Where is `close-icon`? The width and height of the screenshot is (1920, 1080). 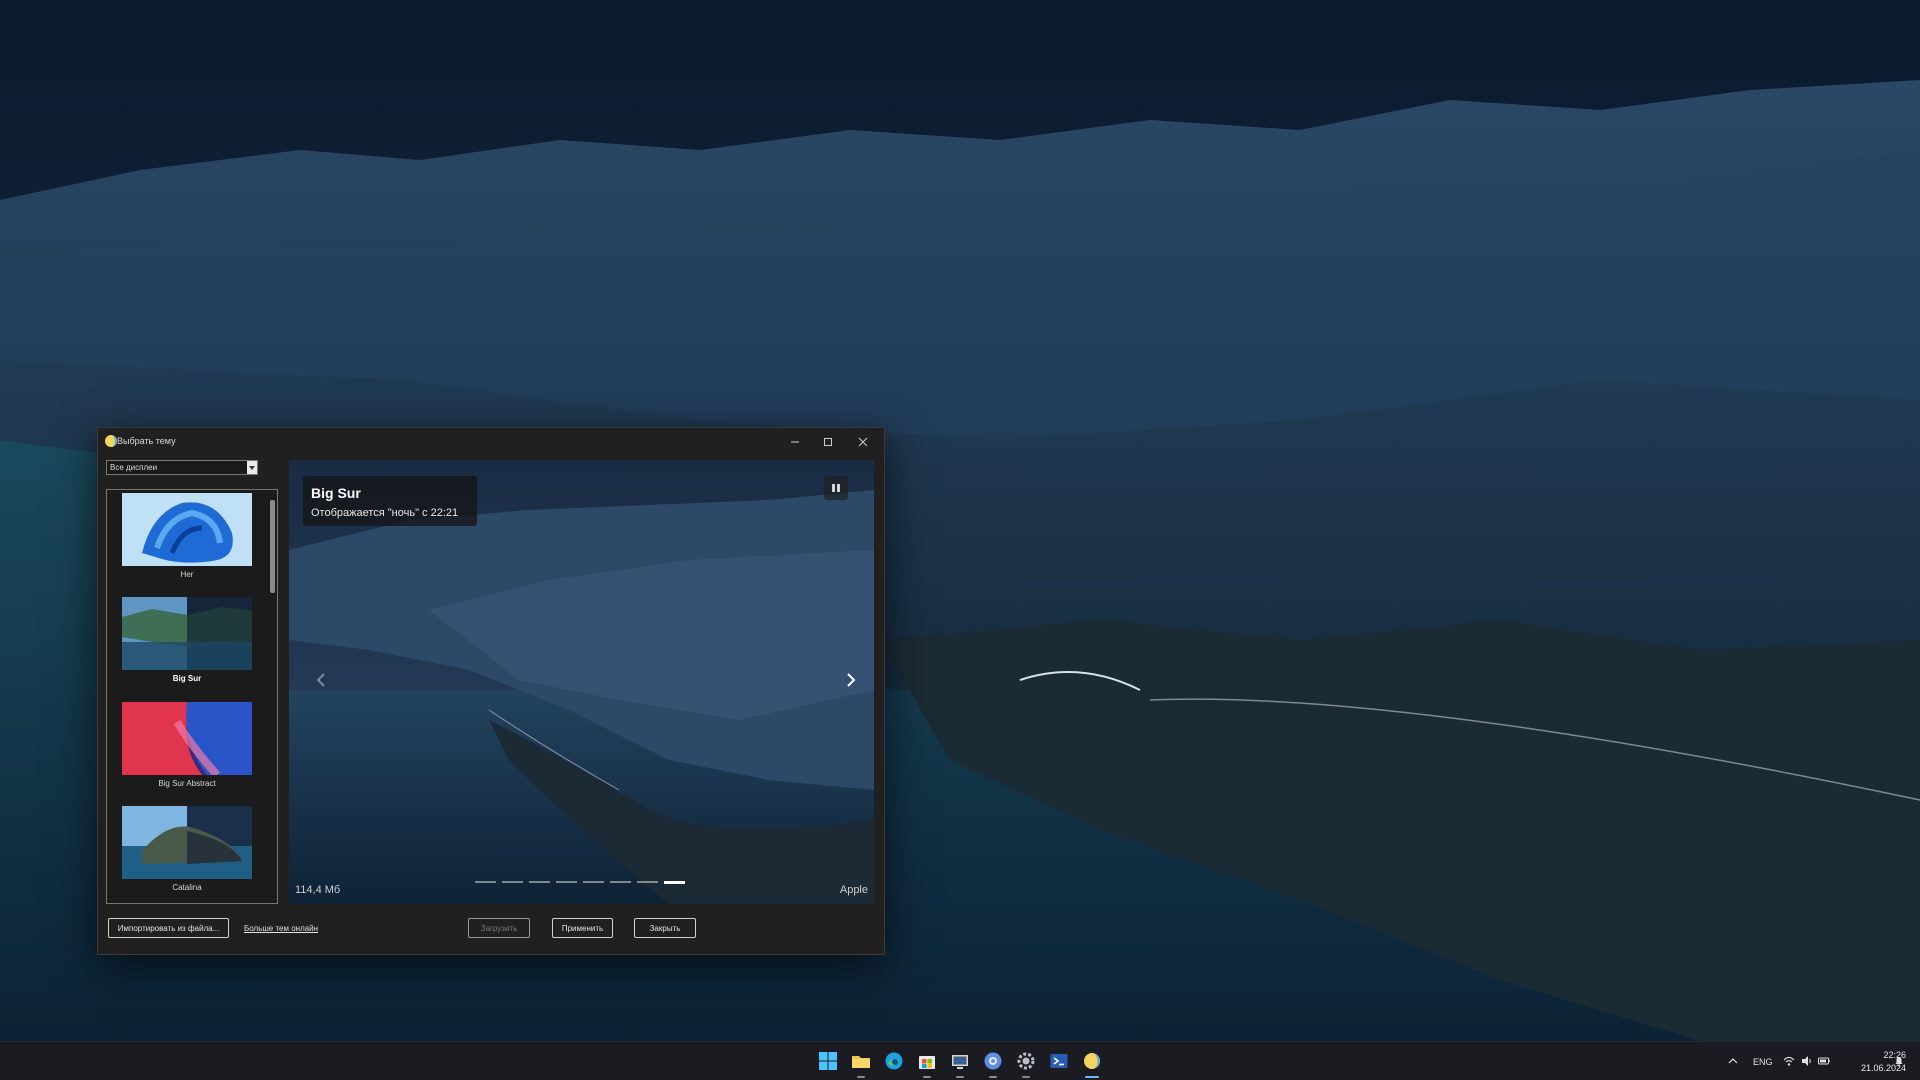 close-icon is located at coordinates (863, 442).